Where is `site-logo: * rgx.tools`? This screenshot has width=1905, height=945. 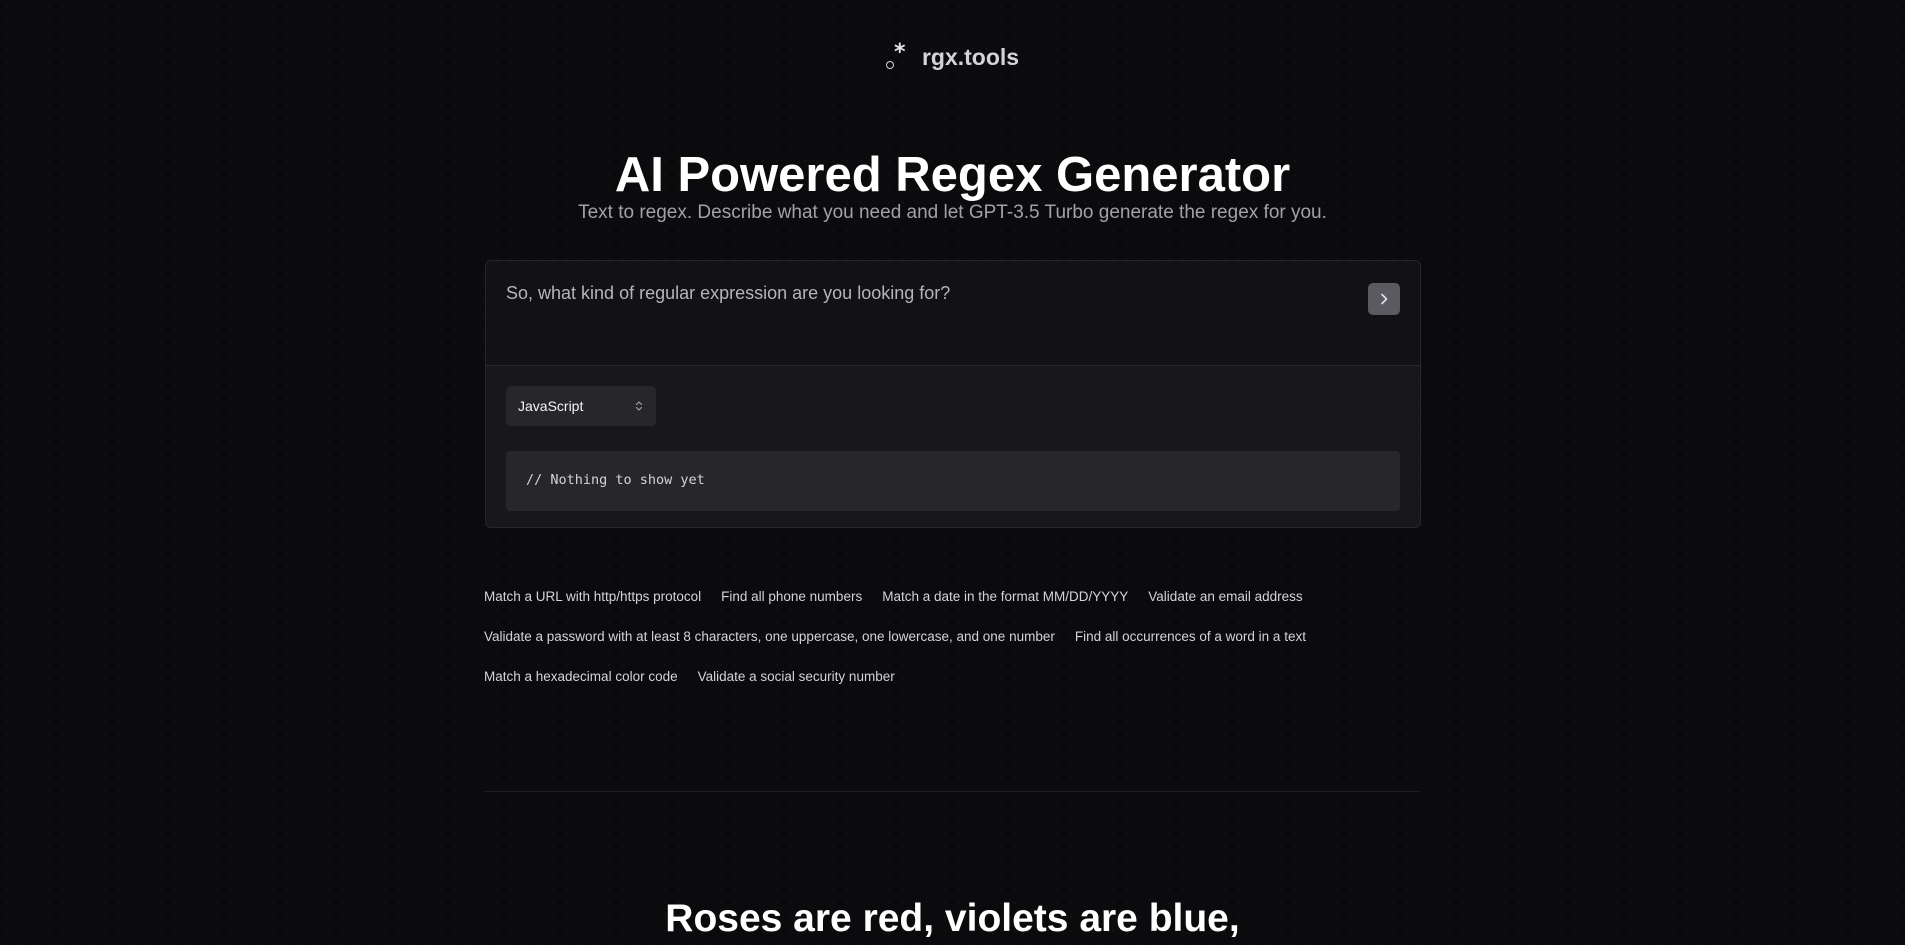 site-logo: * rgx.tools is located at coordinates (952, 56).